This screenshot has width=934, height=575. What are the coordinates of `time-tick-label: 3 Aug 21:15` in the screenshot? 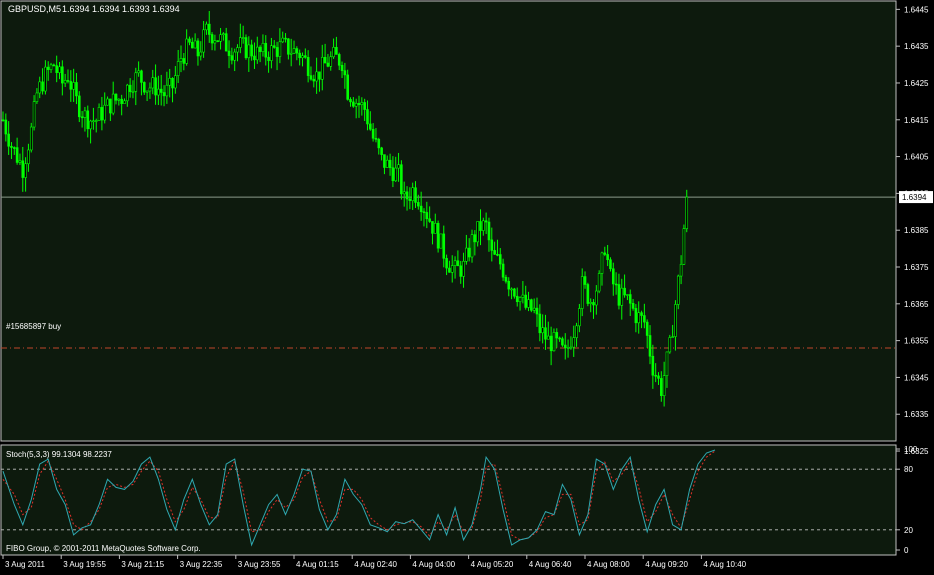 It's located at (142, 564).